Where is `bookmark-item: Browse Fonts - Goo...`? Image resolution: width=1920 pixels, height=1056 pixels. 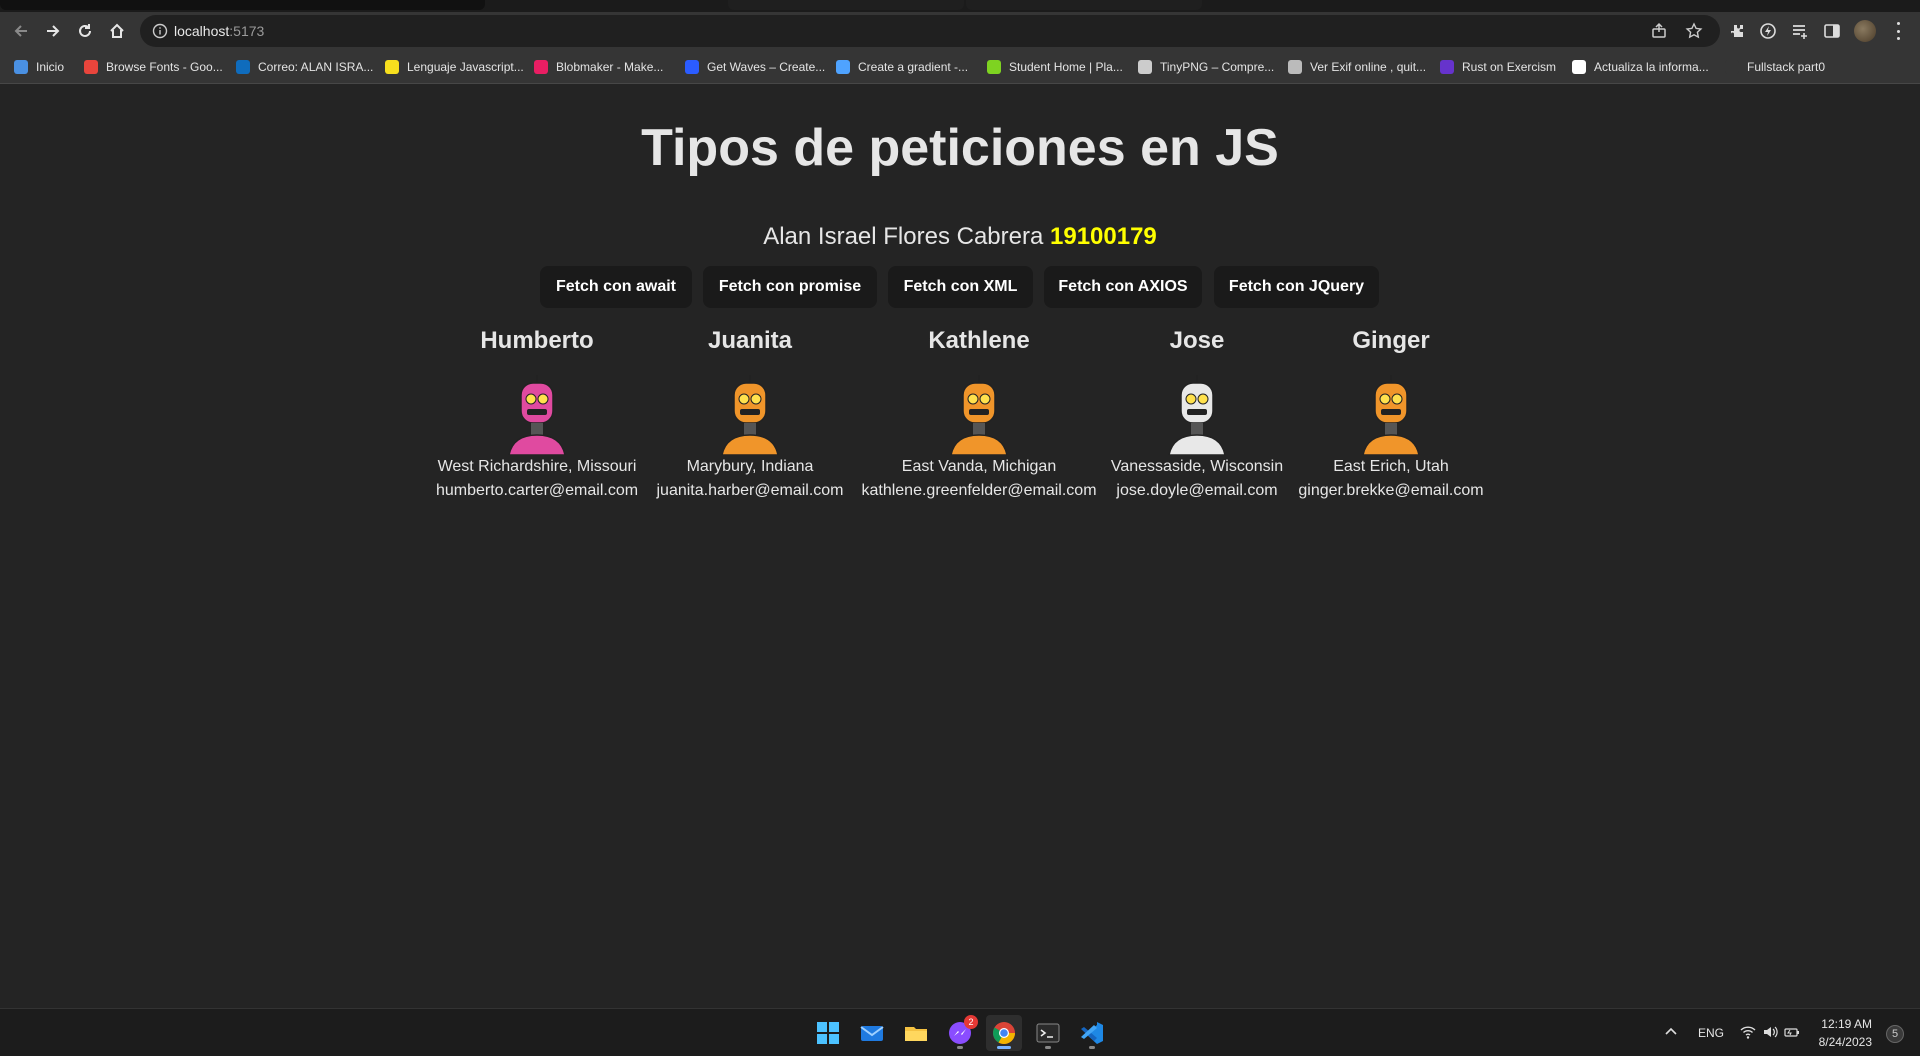
bookmark-item: Browse Fonts - Goo... is located at coordinates (153, 67).